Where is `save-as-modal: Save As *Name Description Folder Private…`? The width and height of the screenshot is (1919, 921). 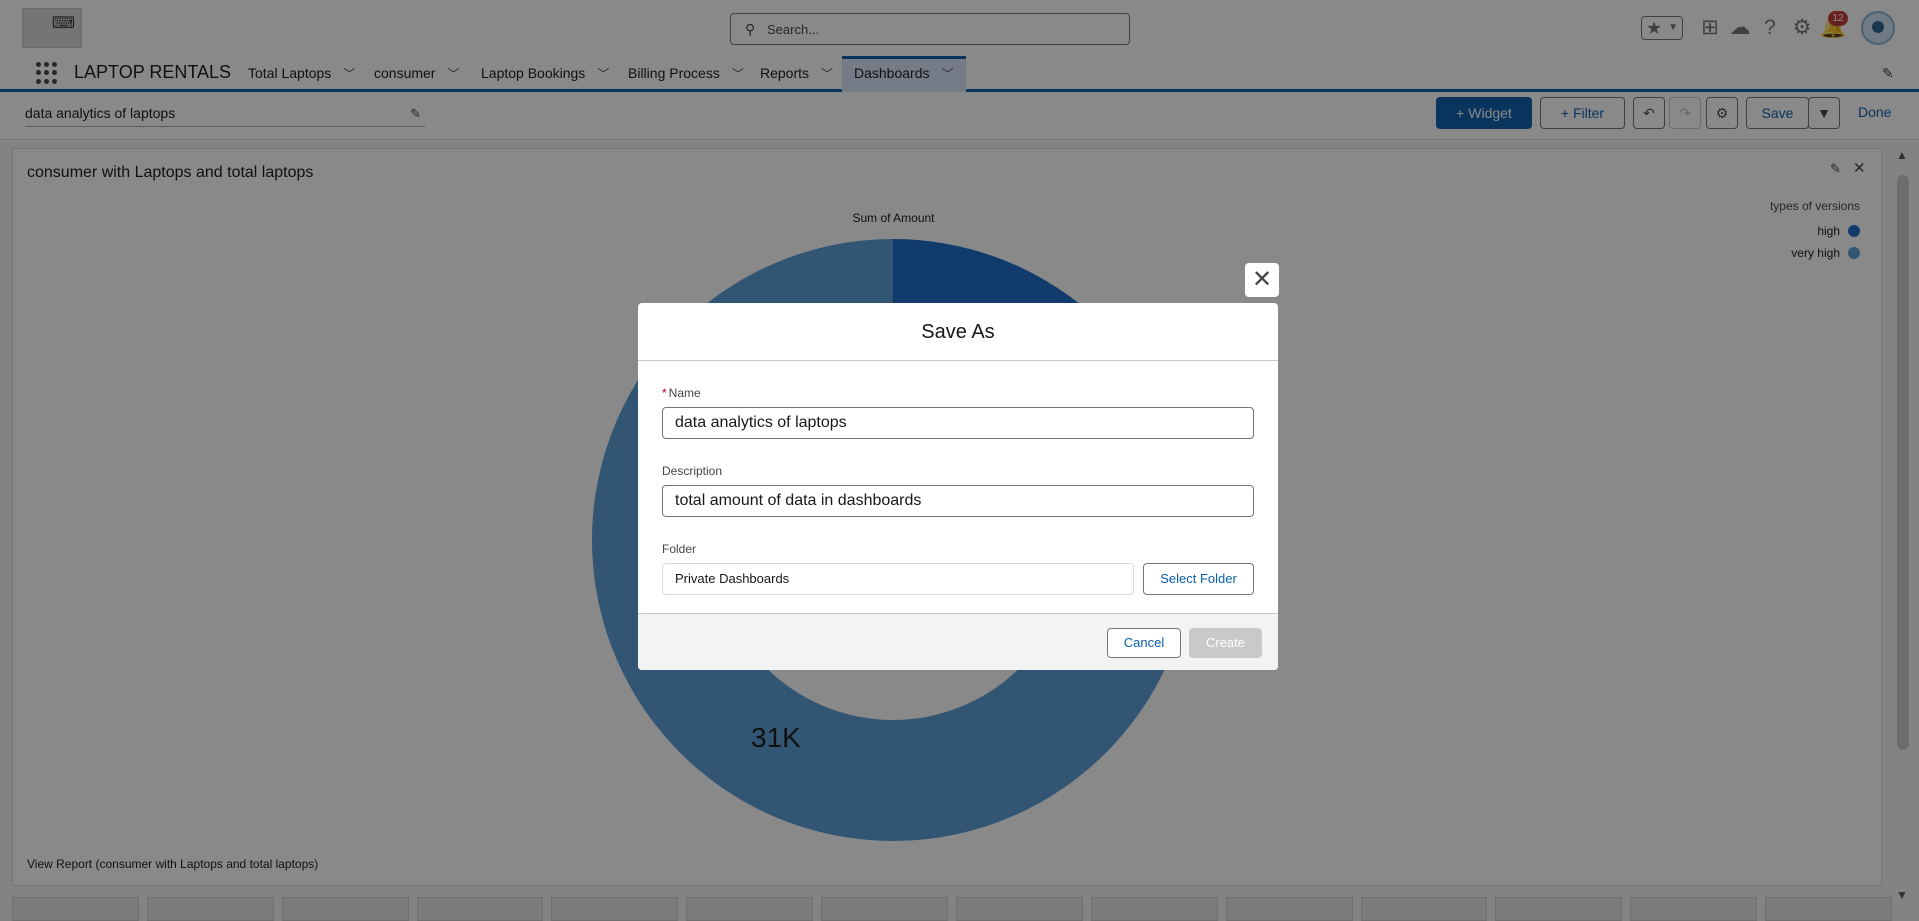
save-as-modal: Save As *Name Description Folder Private… is located at coordinates (958, 486).